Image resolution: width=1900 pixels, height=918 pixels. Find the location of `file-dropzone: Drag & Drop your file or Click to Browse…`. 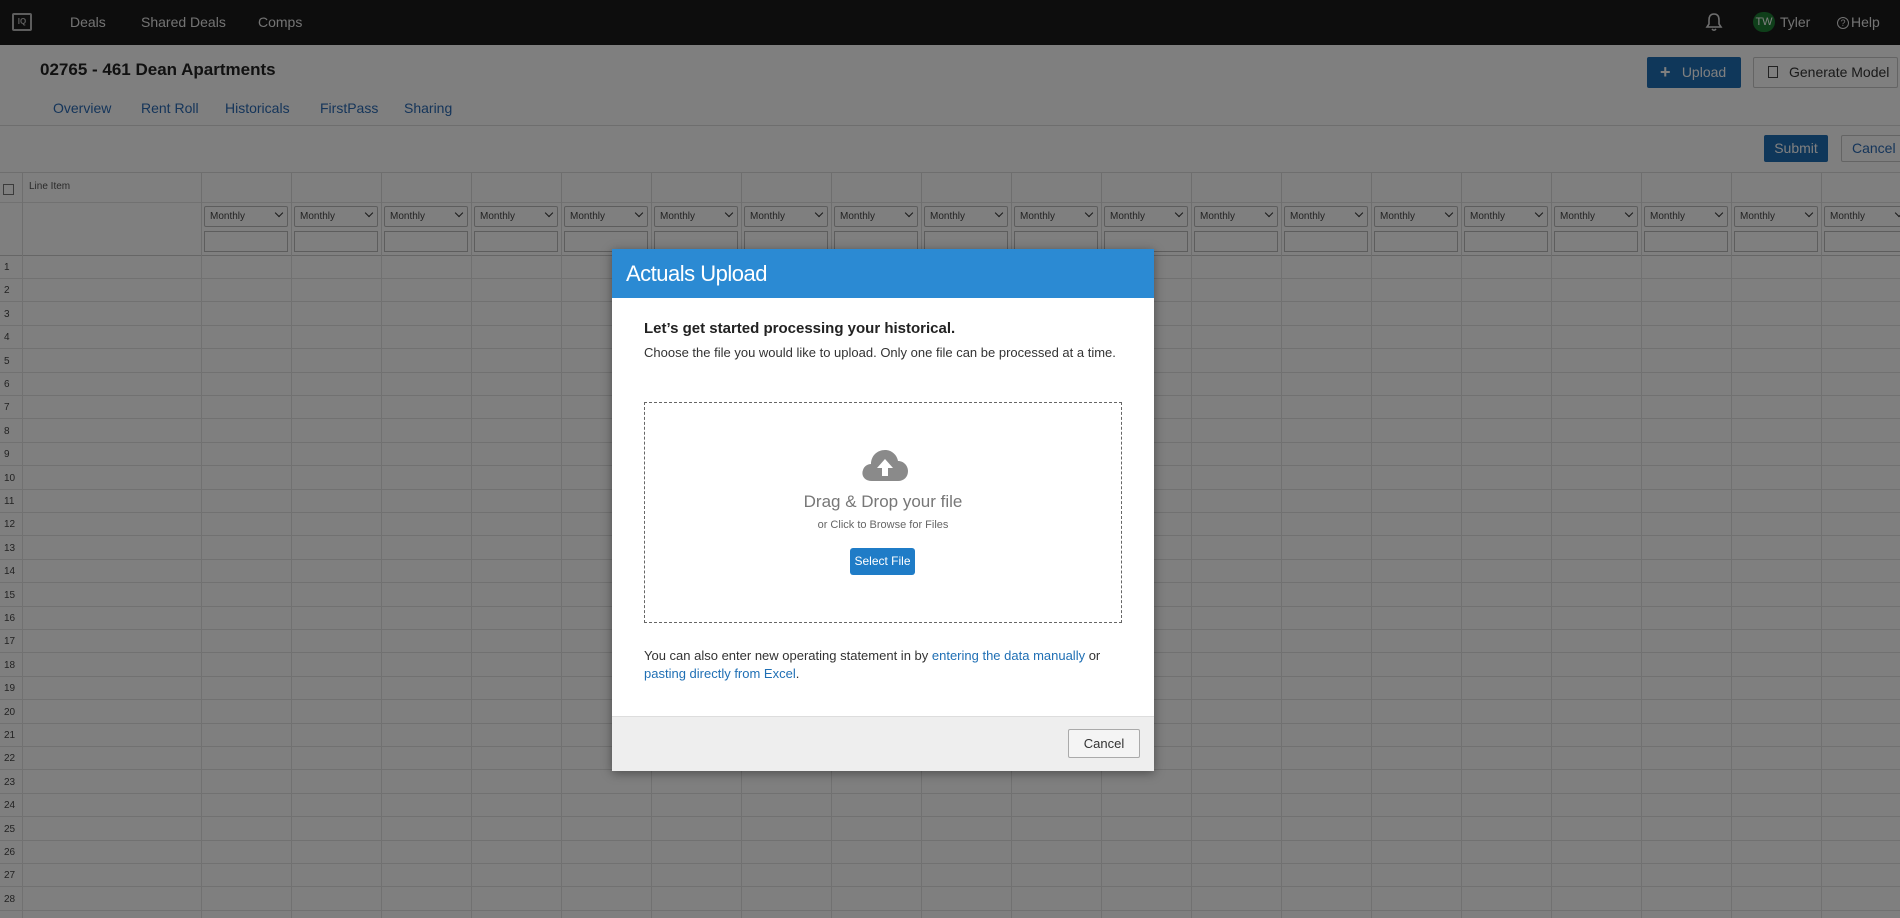

file-dropzone: Drag & Drop your file or Click to Browse… is located at coordinates (883, 512).